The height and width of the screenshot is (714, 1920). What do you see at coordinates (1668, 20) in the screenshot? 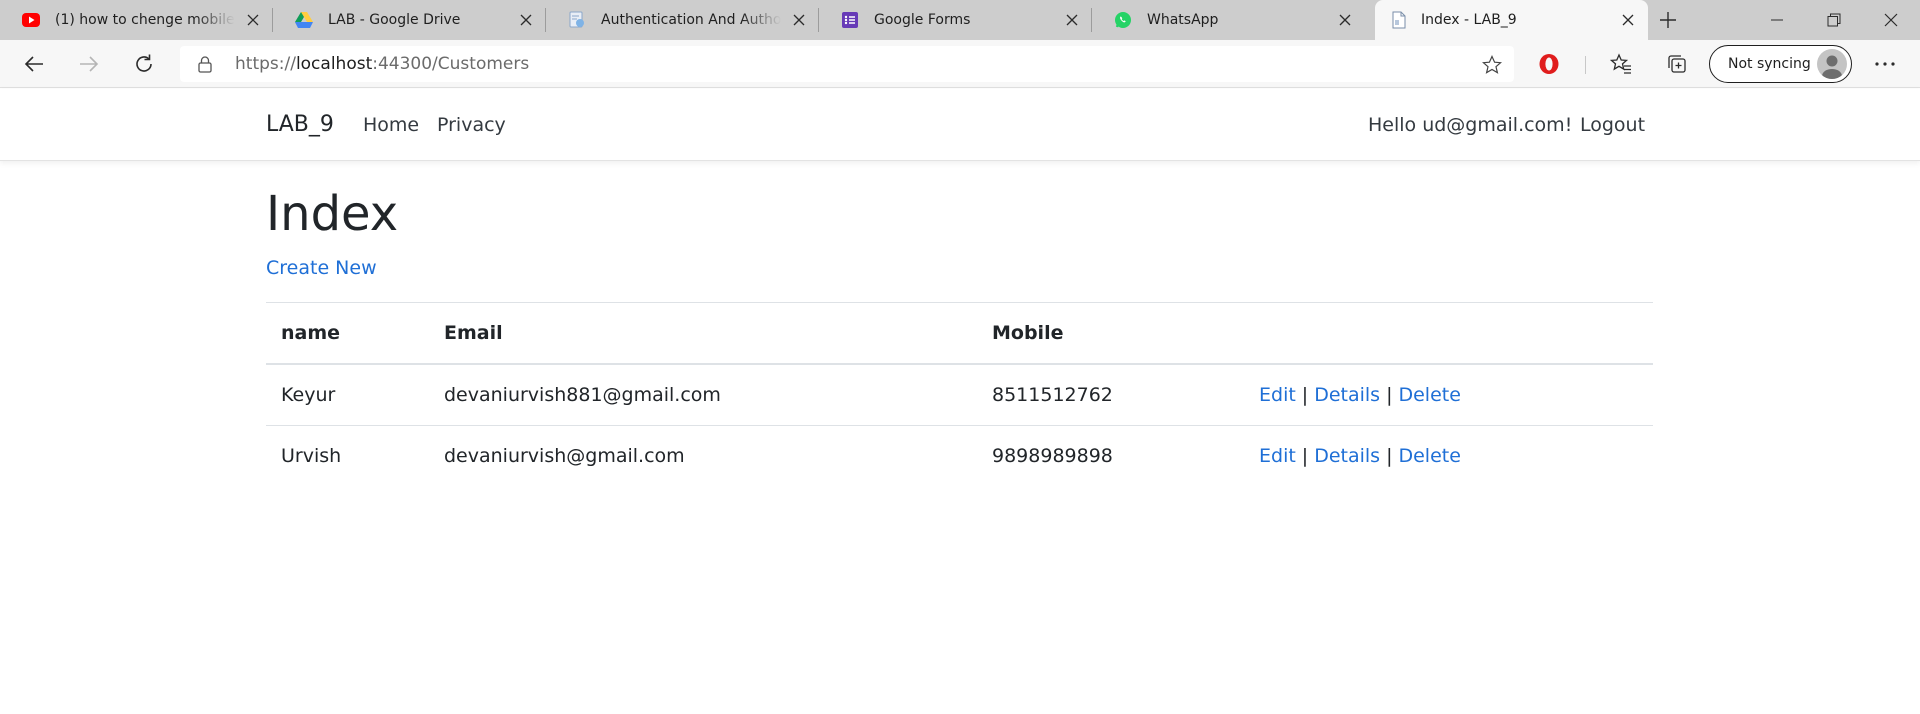
I see `new-tab-icon` at bounding box center [1668, 20].